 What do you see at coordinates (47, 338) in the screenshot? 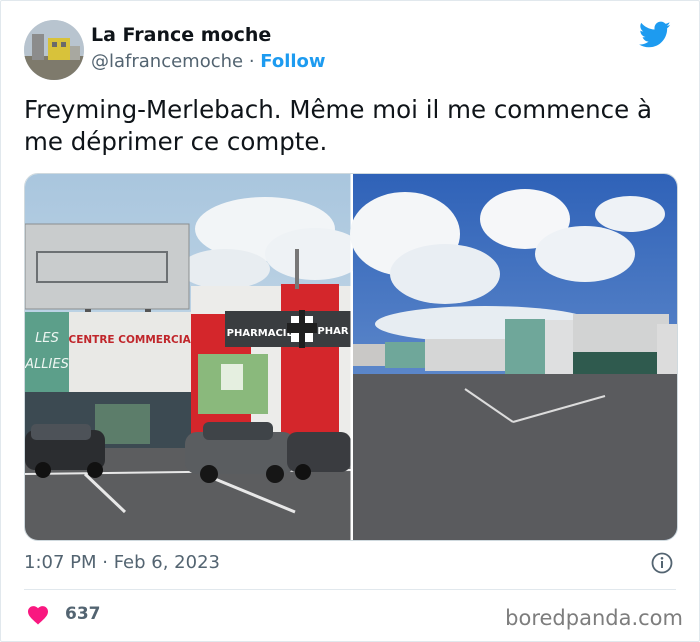
I see `sign-les-allies-line1: LES` at bounding box center [47, 338].